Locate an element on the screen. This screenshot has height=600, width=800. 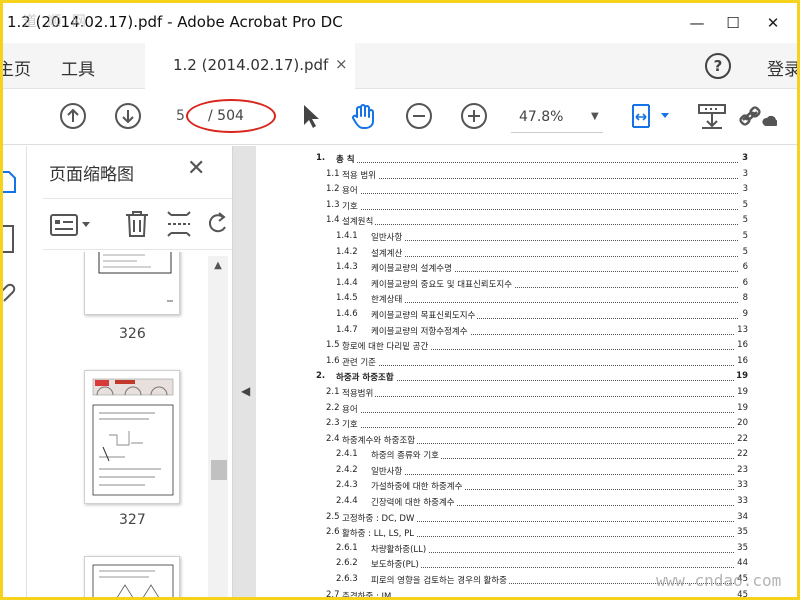
toc-row: 2.4.3 가설하중에 대한 하중계수 33 is located at coordinates (532, 486).